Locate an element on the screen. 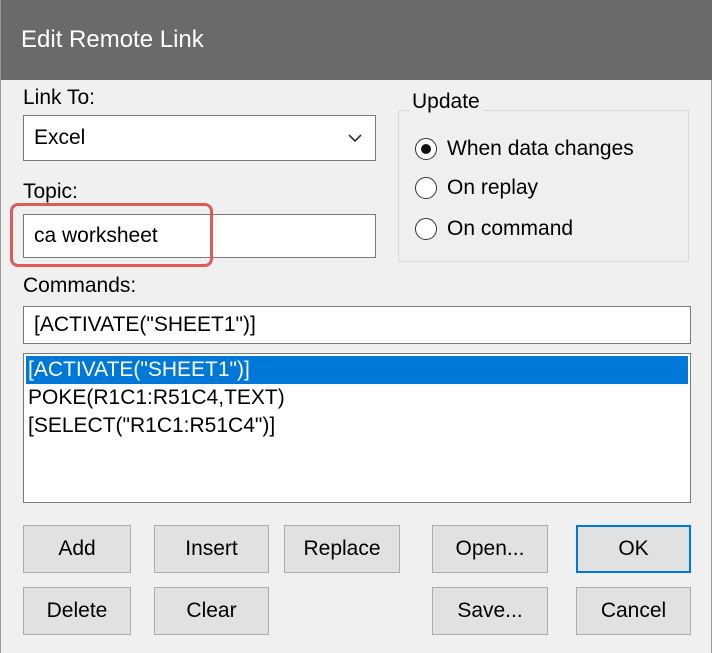 The height and width of the screenshot is (653, 712). add-button: Add is located at coordinates (77, 549).